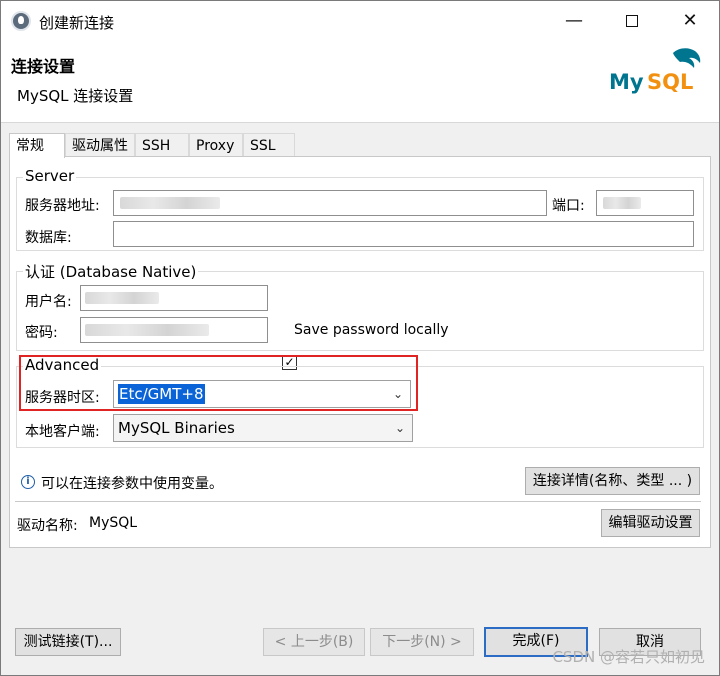  I want to click on tab-driver-properties: 驱动属性, so click(100, 145).